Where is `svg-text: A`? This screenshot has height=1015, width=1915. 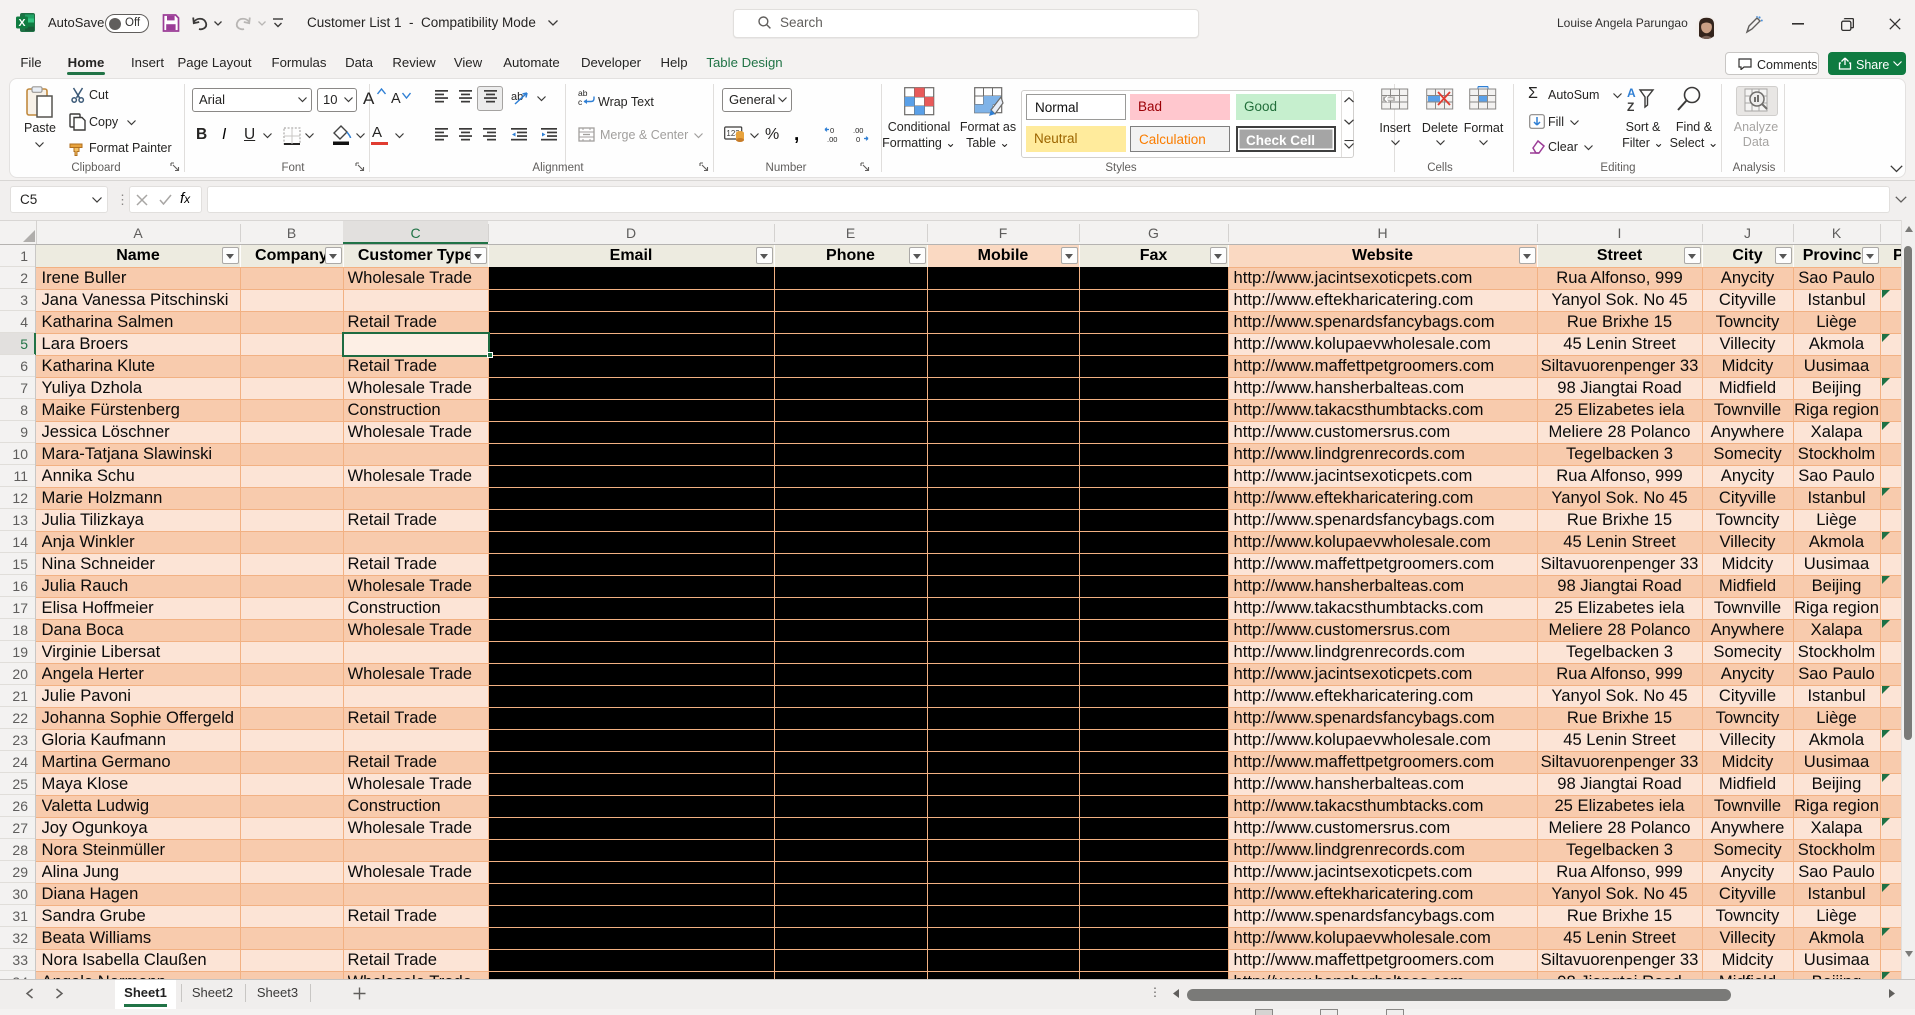
svg-text: A is located at coordinates (1631, 93).